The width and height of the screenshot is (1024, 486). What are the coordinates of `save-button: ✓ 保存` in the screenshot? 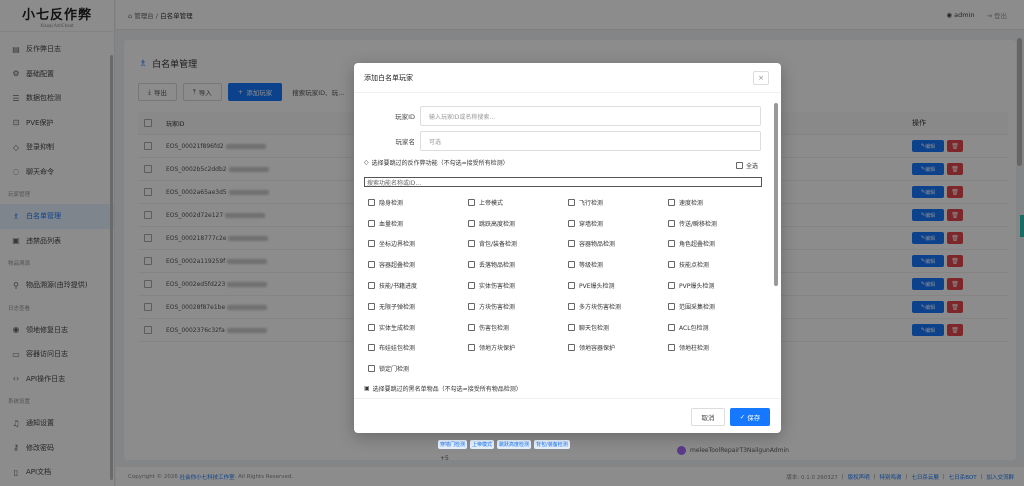 It's located at (750, 417).